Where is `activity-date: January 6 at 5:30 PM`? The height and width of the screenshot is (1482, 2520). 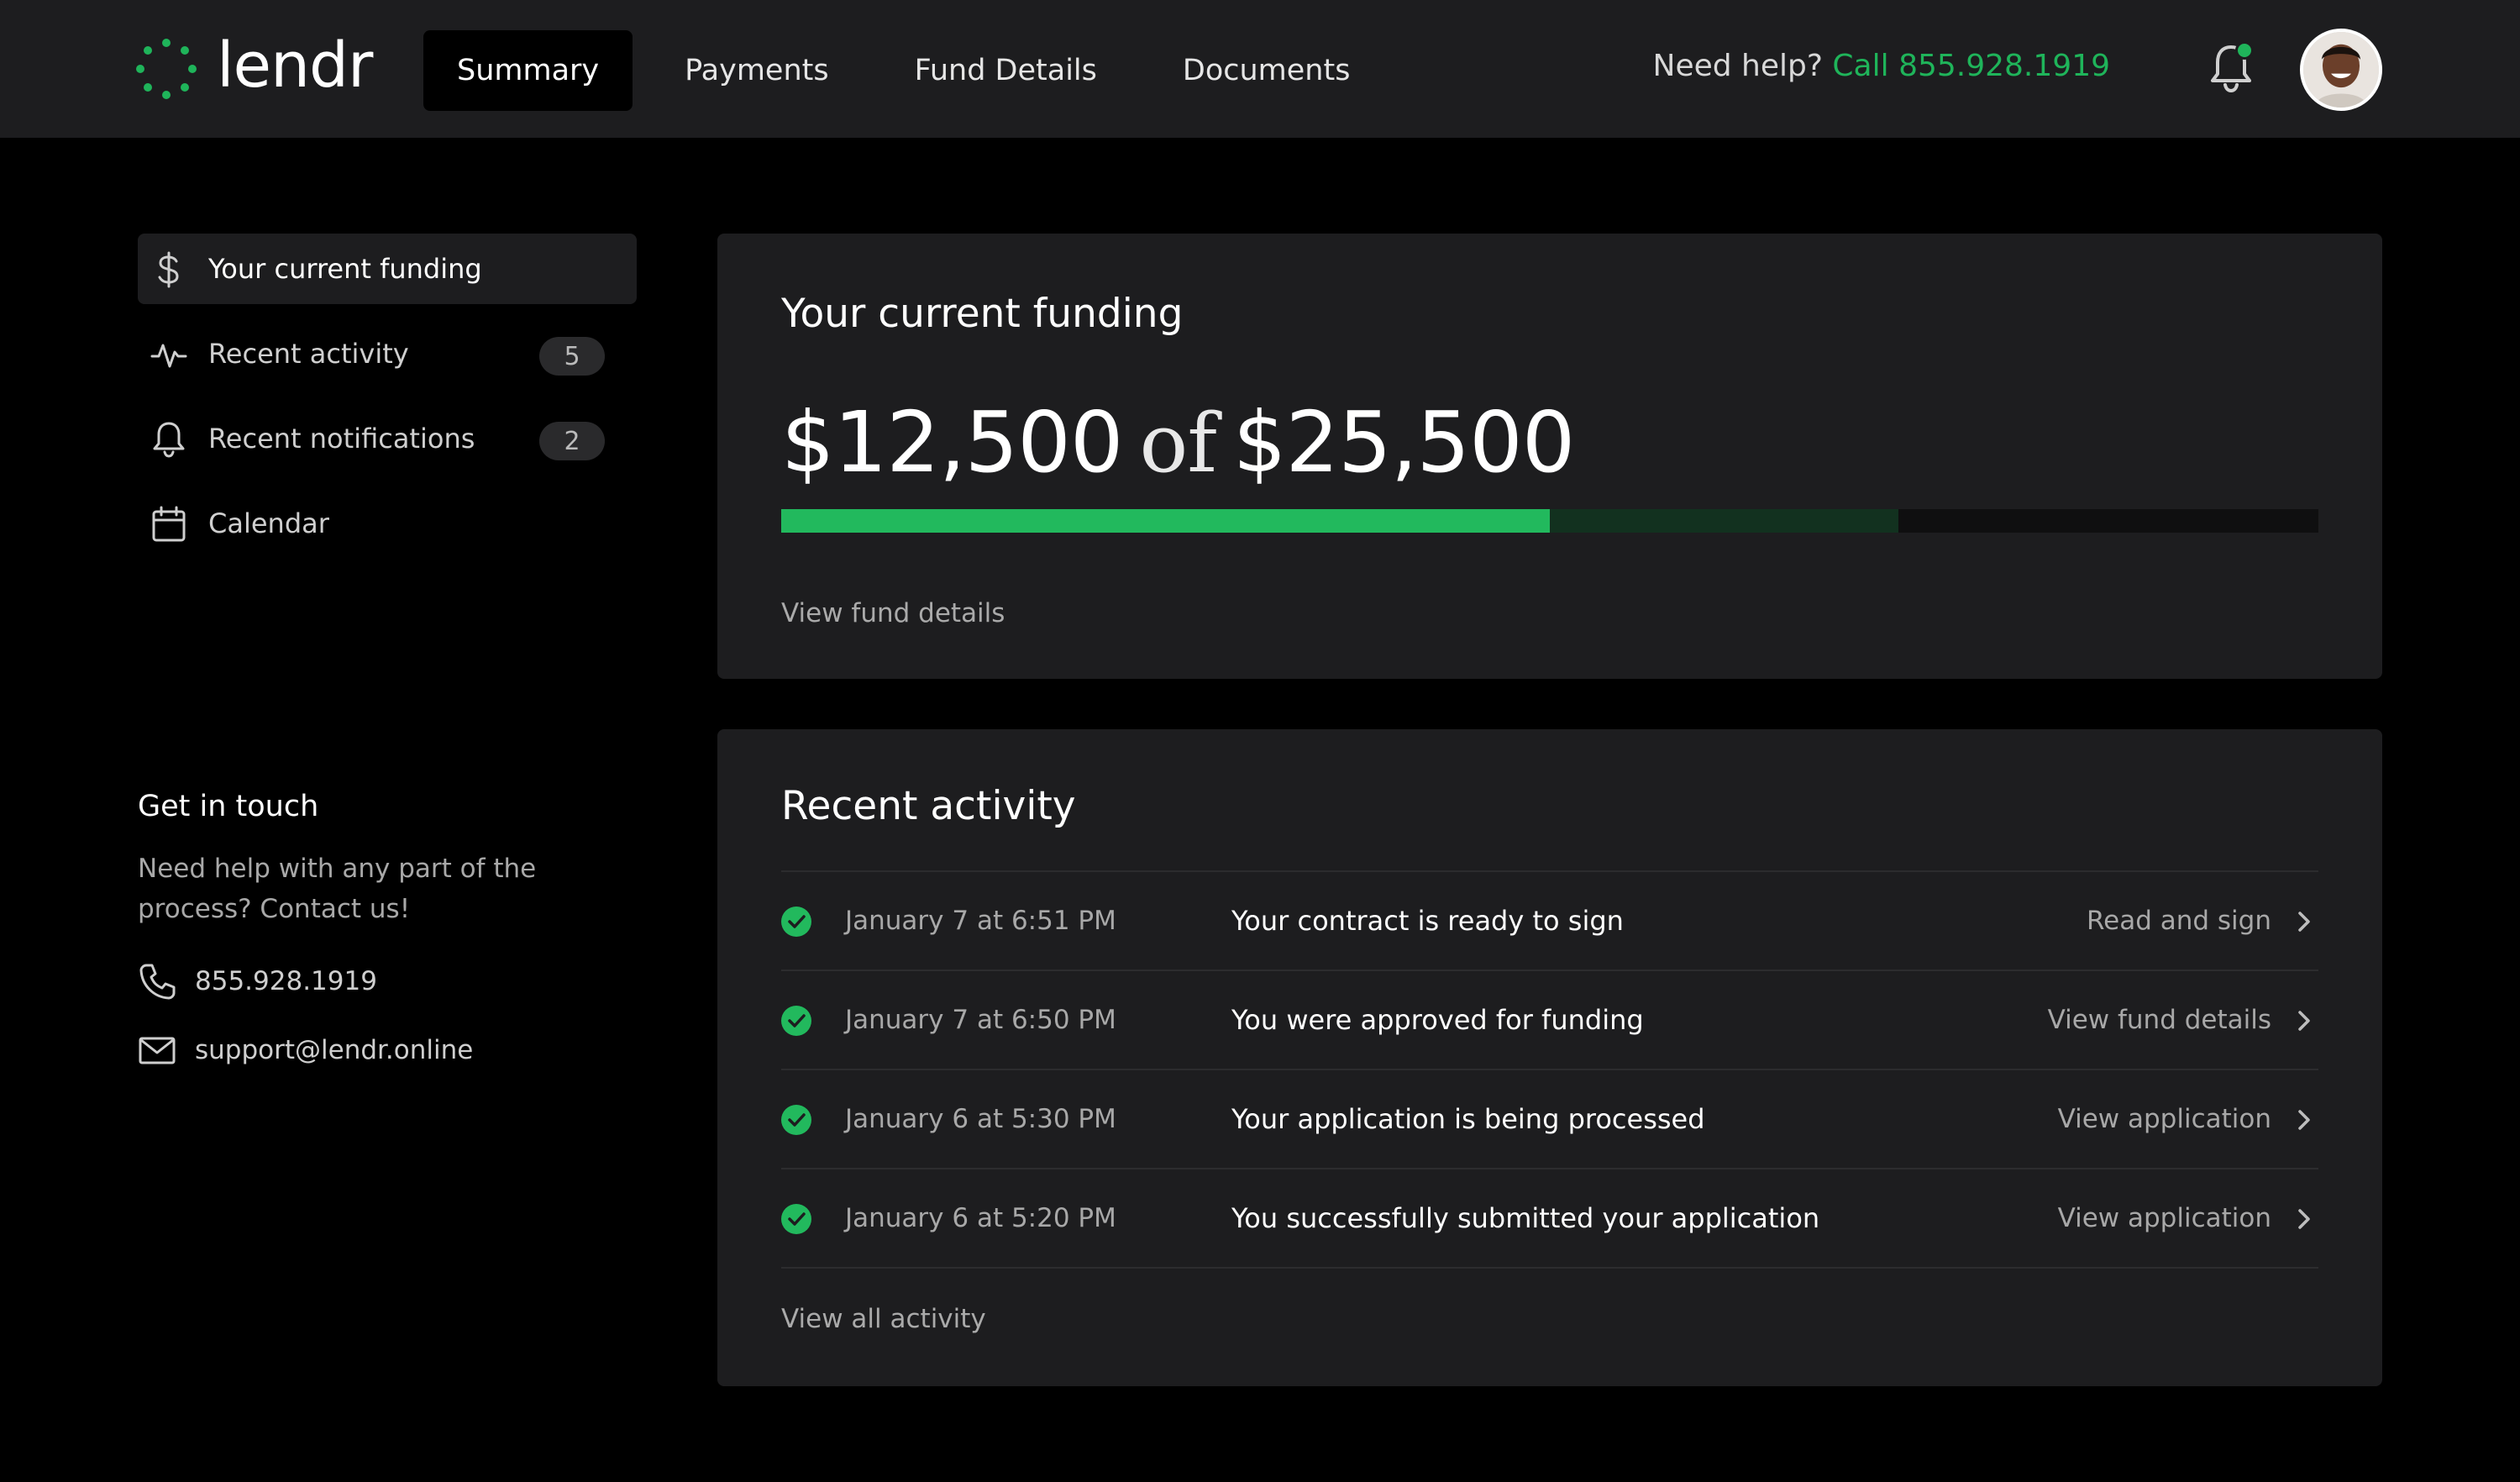 activity-date: January 6 at 5:30 PM is located at coordinates (980, 1119).